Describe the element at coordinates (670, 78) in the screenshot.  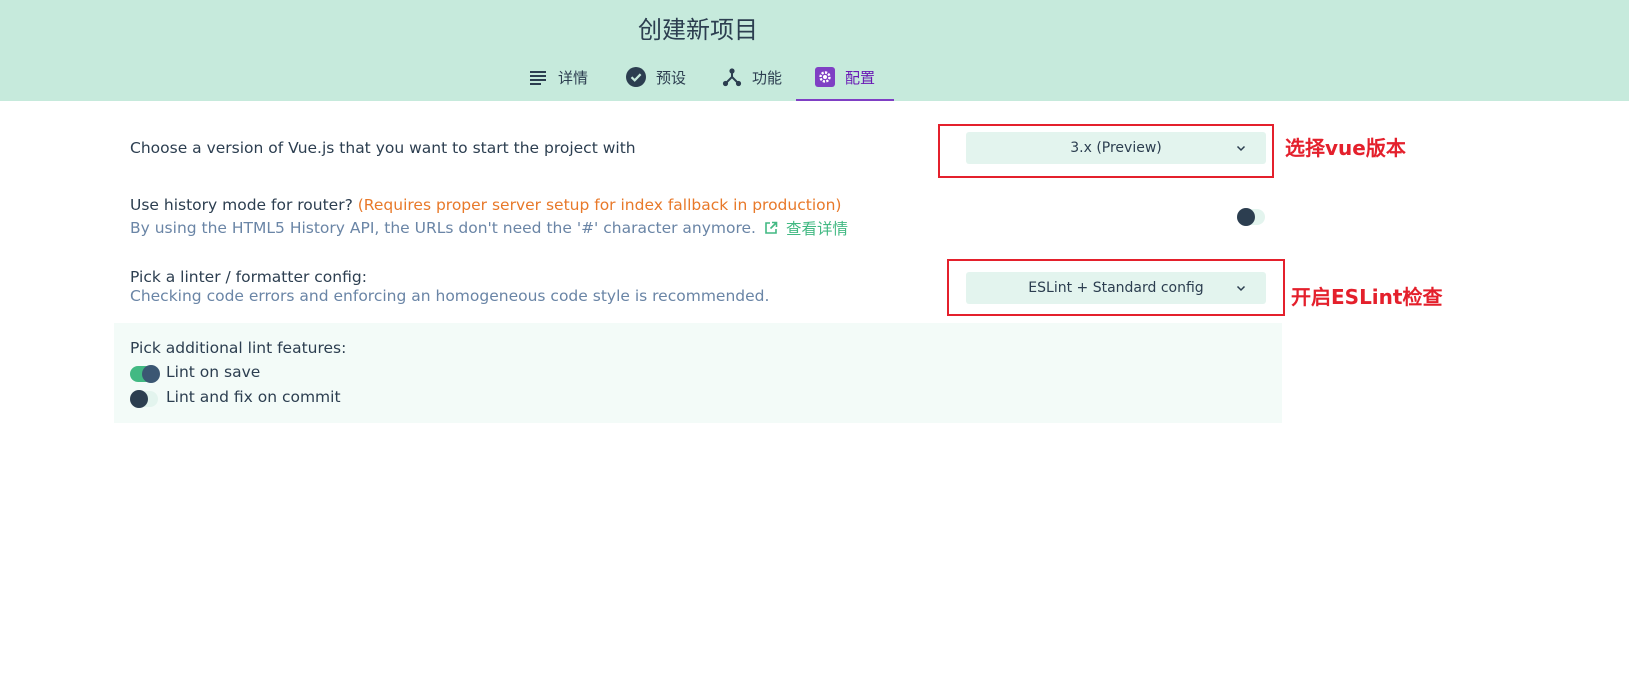
I see `tab-label: 预设` at that location.